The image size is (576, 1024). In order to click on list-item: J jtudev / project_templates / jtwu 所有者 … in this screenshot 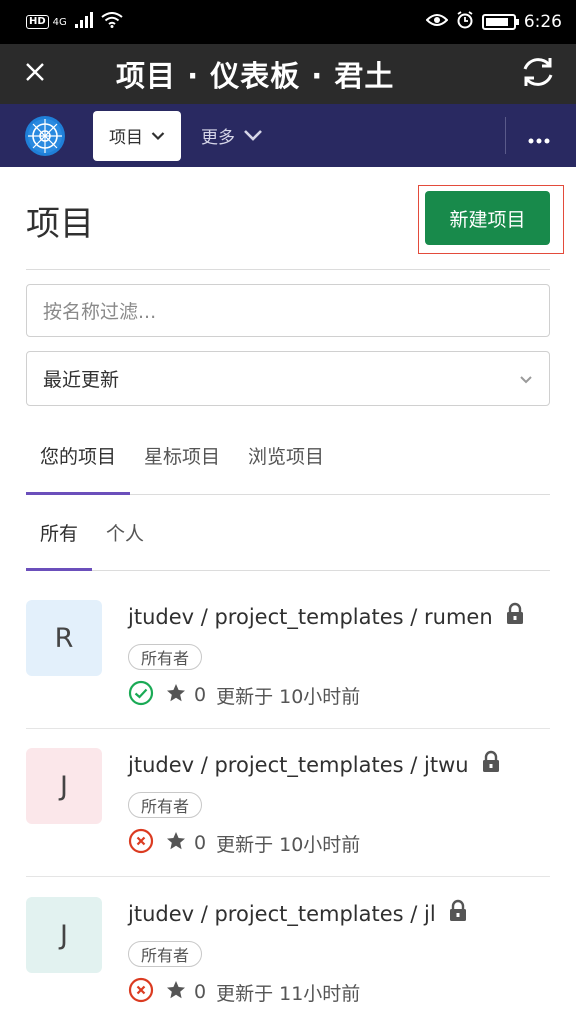, I will do `click(288, 822)`.